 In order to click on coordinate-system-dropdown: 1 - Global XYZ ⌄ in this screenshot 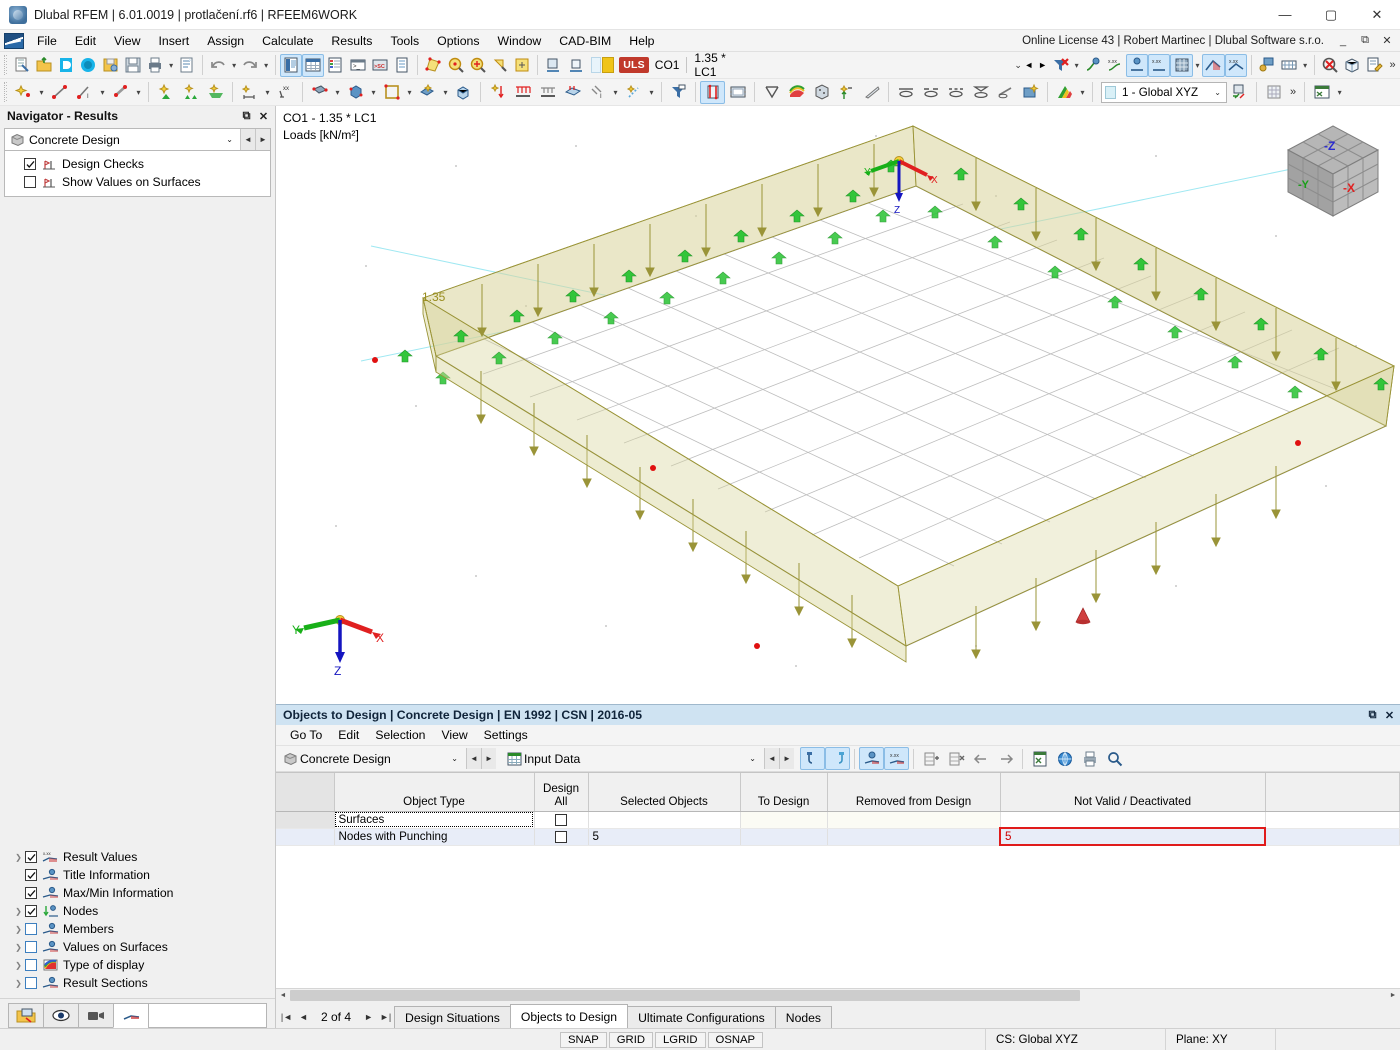, I will do `click(1164, 92)`.